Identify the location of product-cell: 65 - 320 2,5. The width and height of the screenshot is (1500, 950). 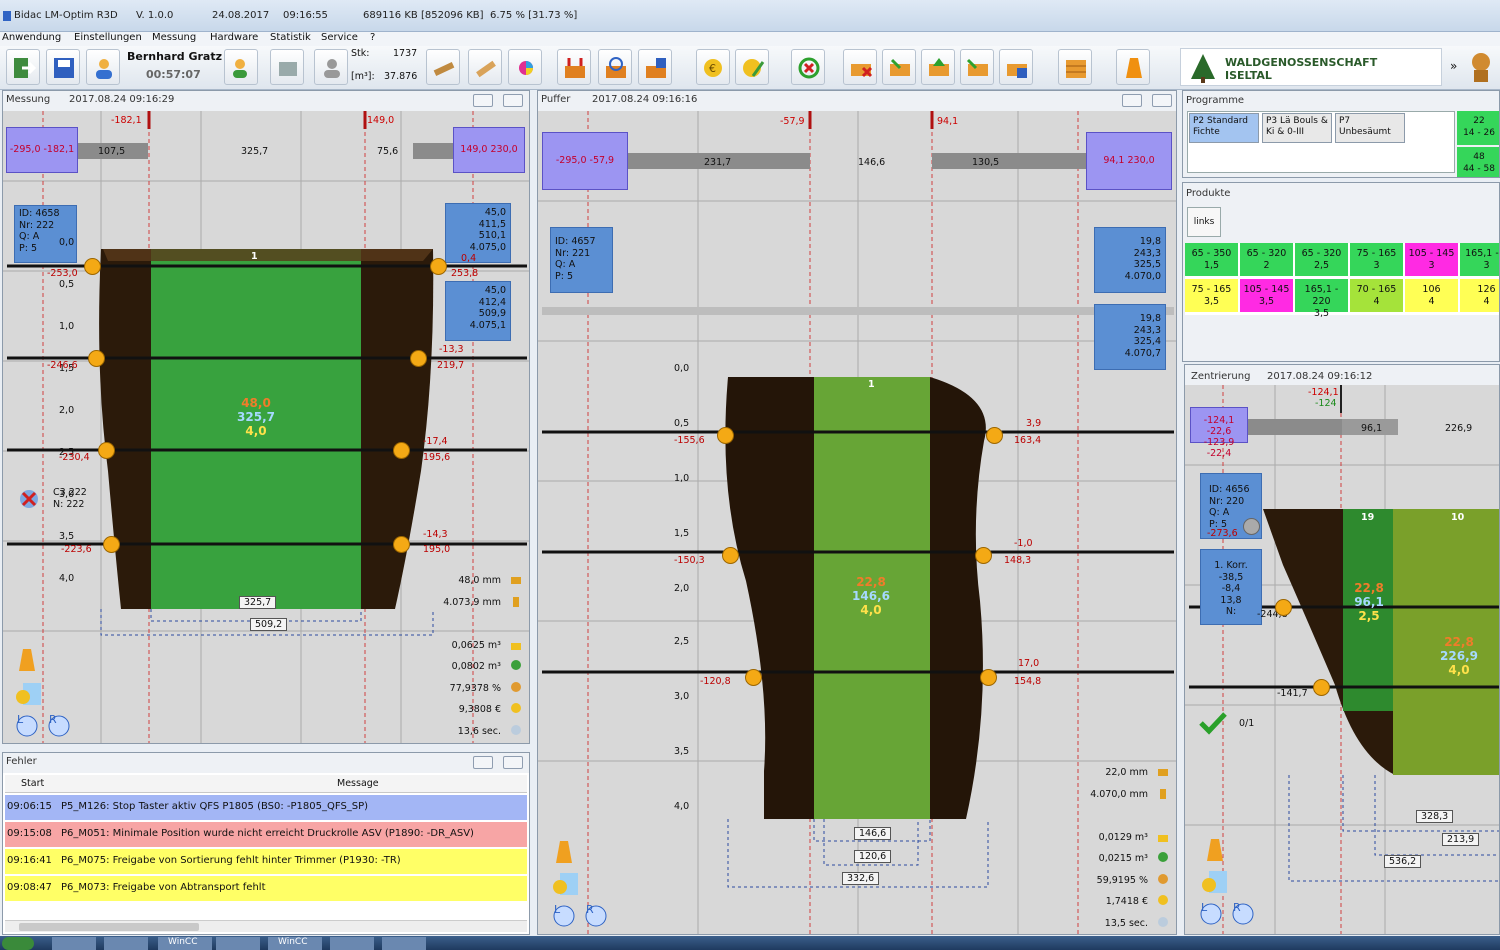
(1322, 260).